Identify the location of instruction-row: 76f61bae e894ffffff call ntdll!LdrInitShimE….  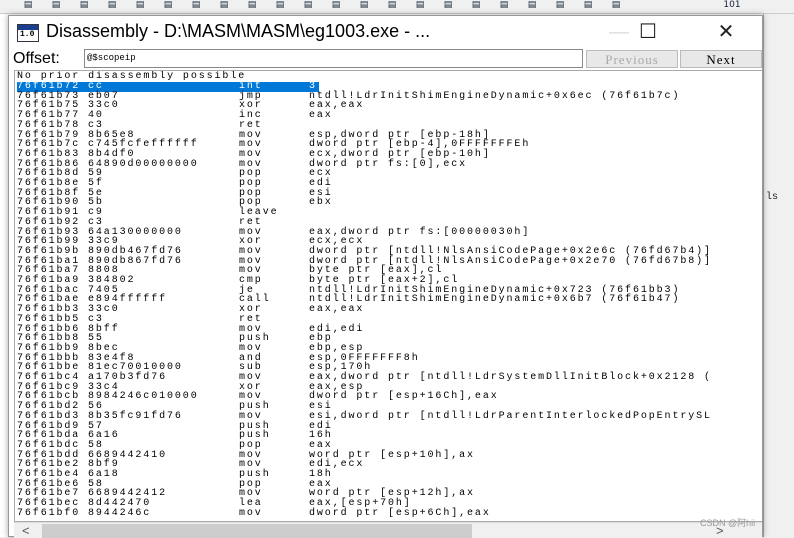
(387, 300).